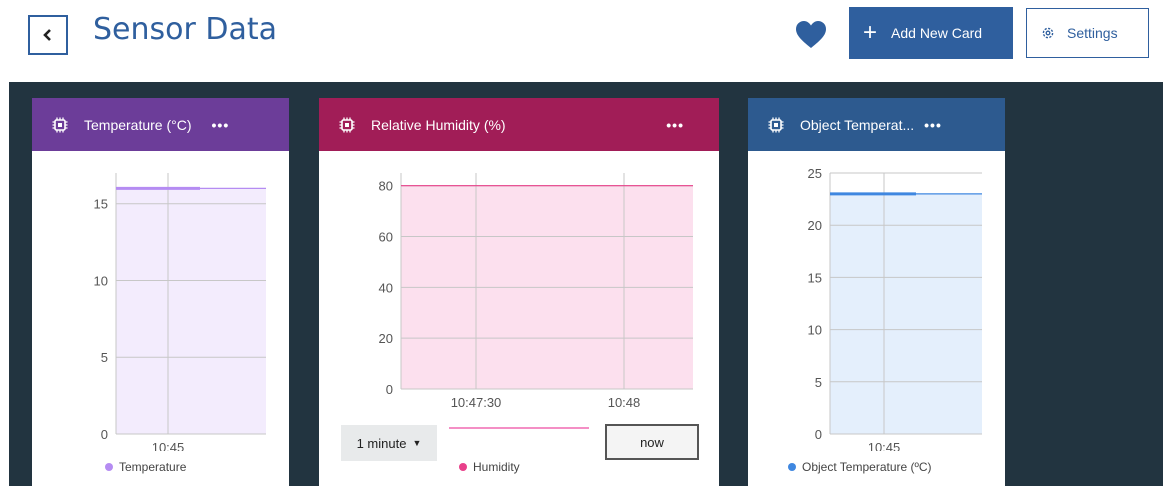 Image resolution: width=1163 pixels, height=490 pixels. Describe the element at coordinates (476, 402) in the screenshot. I see `x-tick-label: 10:47:30` at that location.